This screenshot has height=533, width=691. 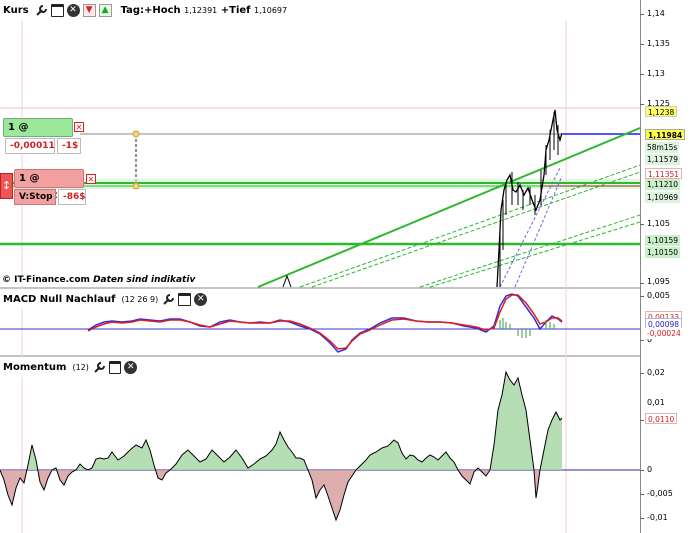 What do you see at coordinates (664, 173) in the screenshot?
I see `red-level-tag: 1,11351` at bounding box center [664, 173].